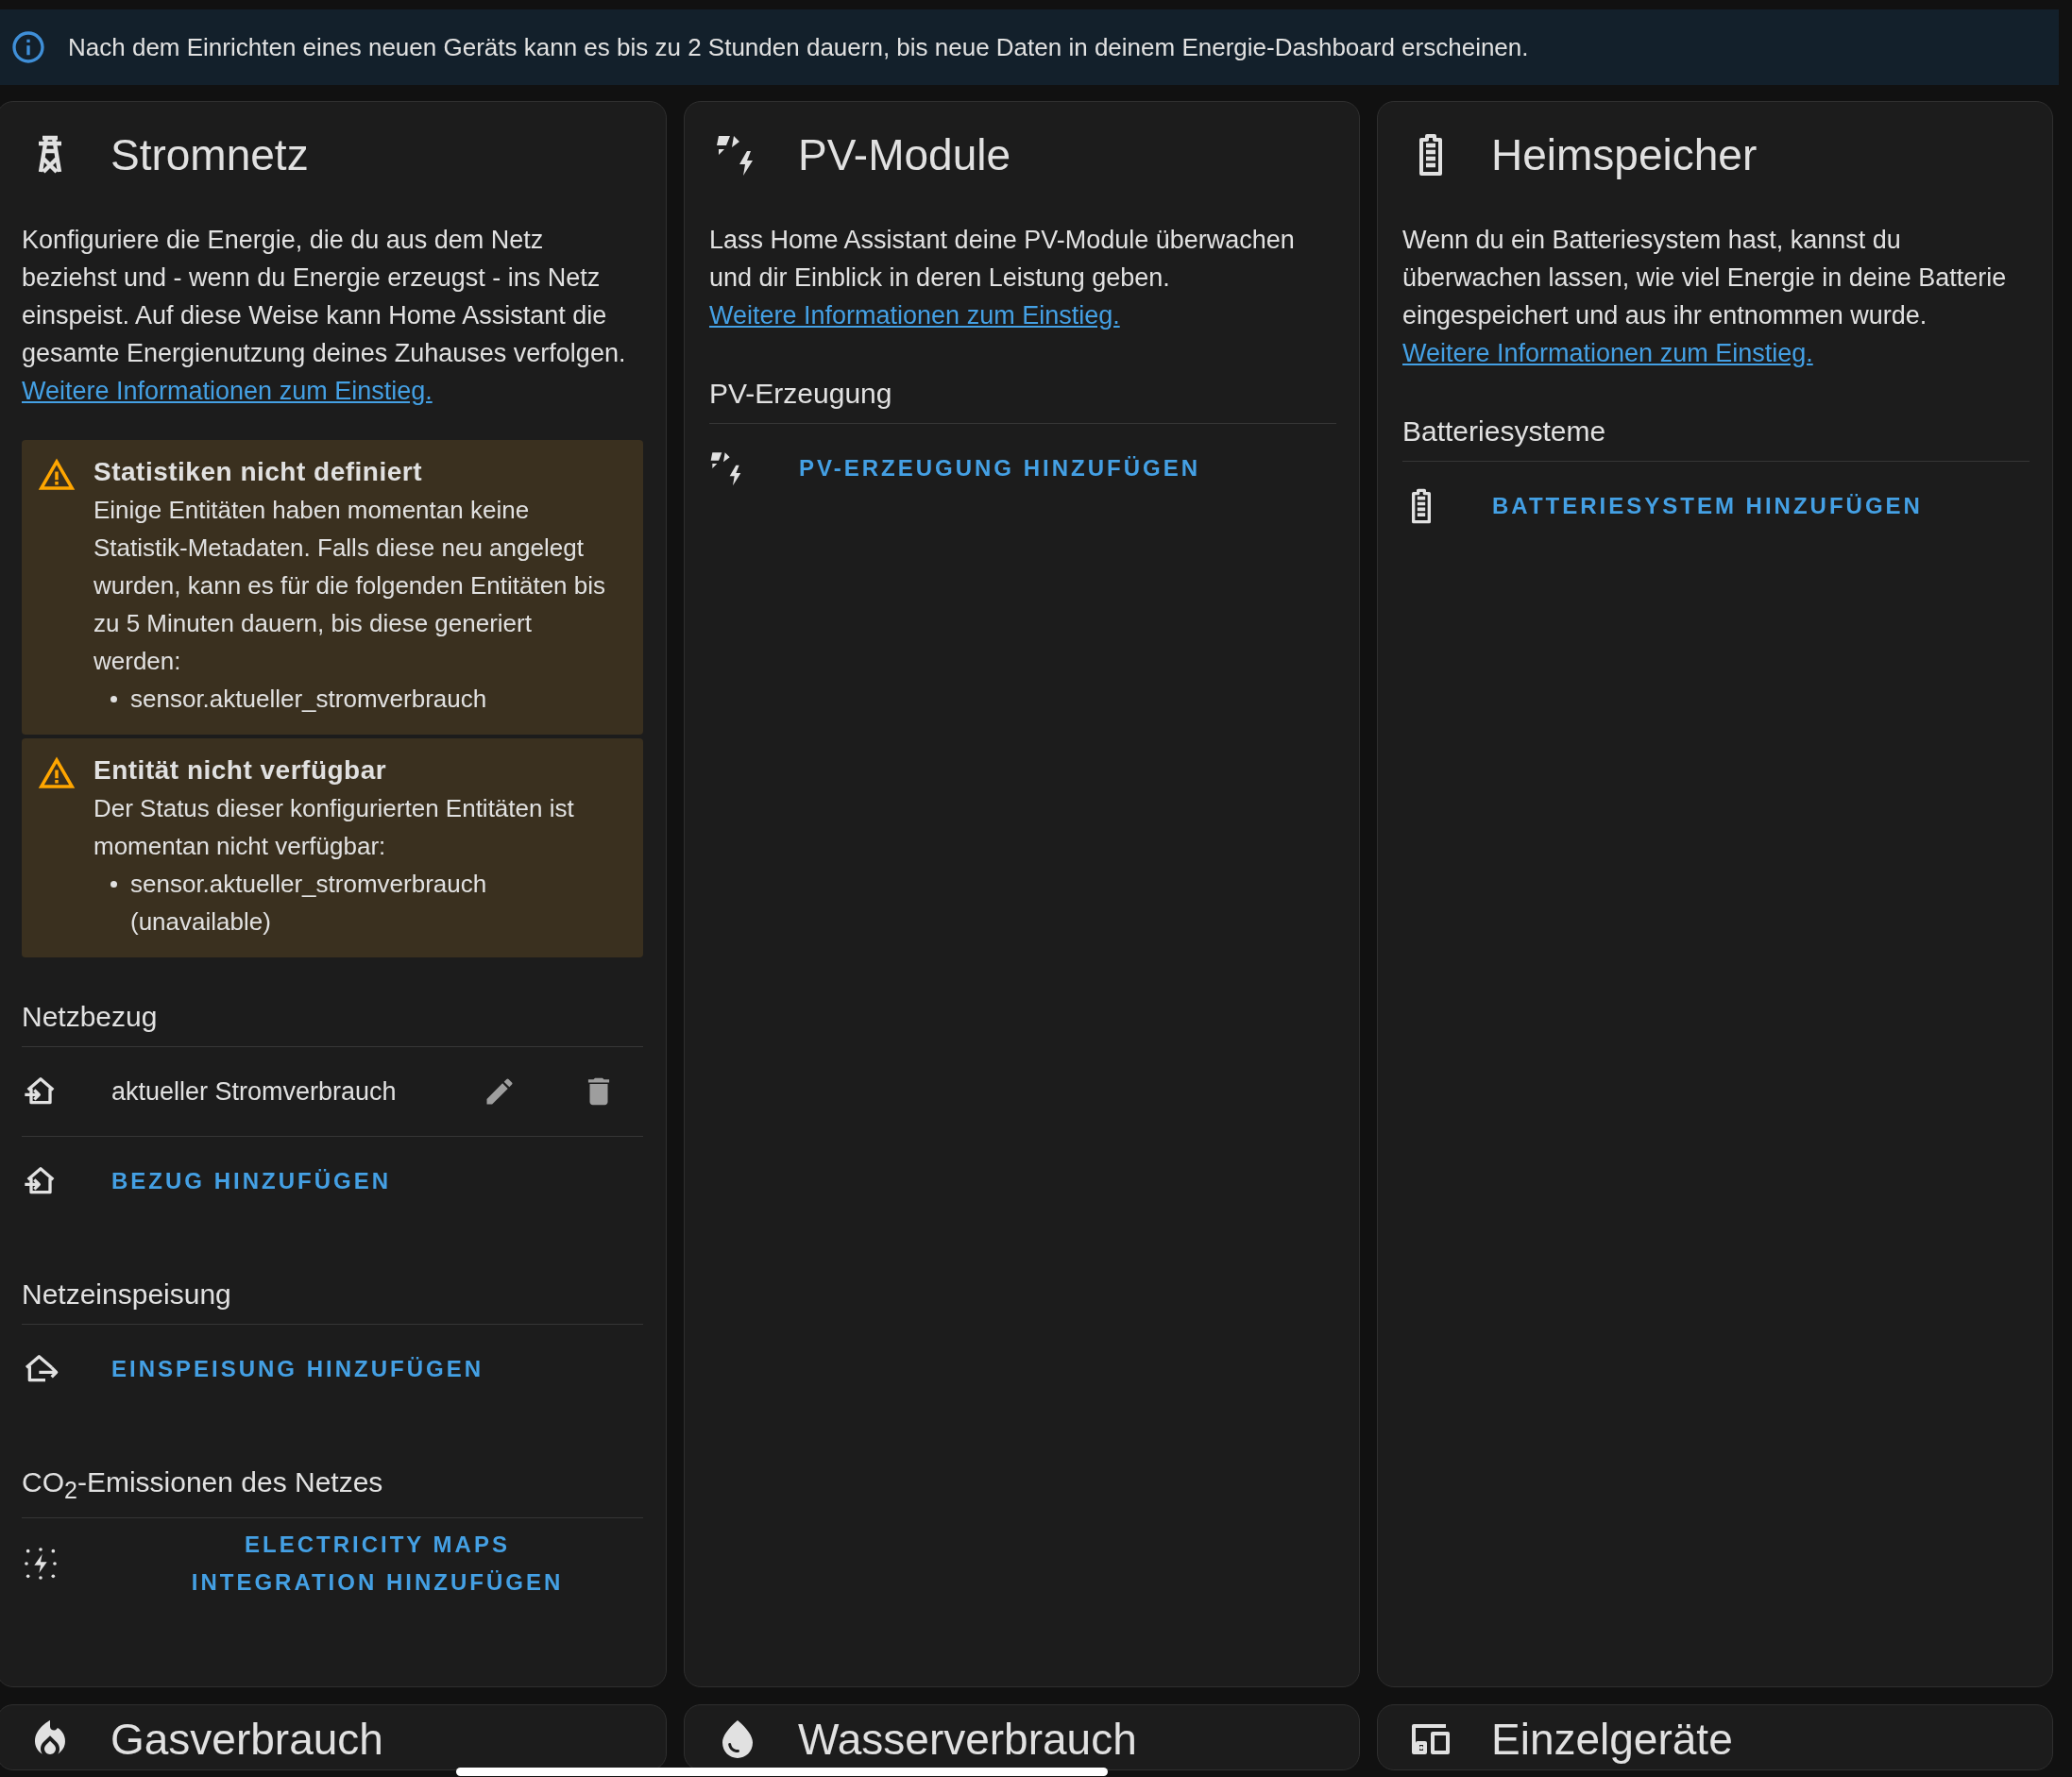 The height and width of the screenshot is (1777, 2072). Describe the element at coordinates (308, 699) in the screenshot. I see `entity-id: sensor.aktueller_stromverbrauch` at that location.